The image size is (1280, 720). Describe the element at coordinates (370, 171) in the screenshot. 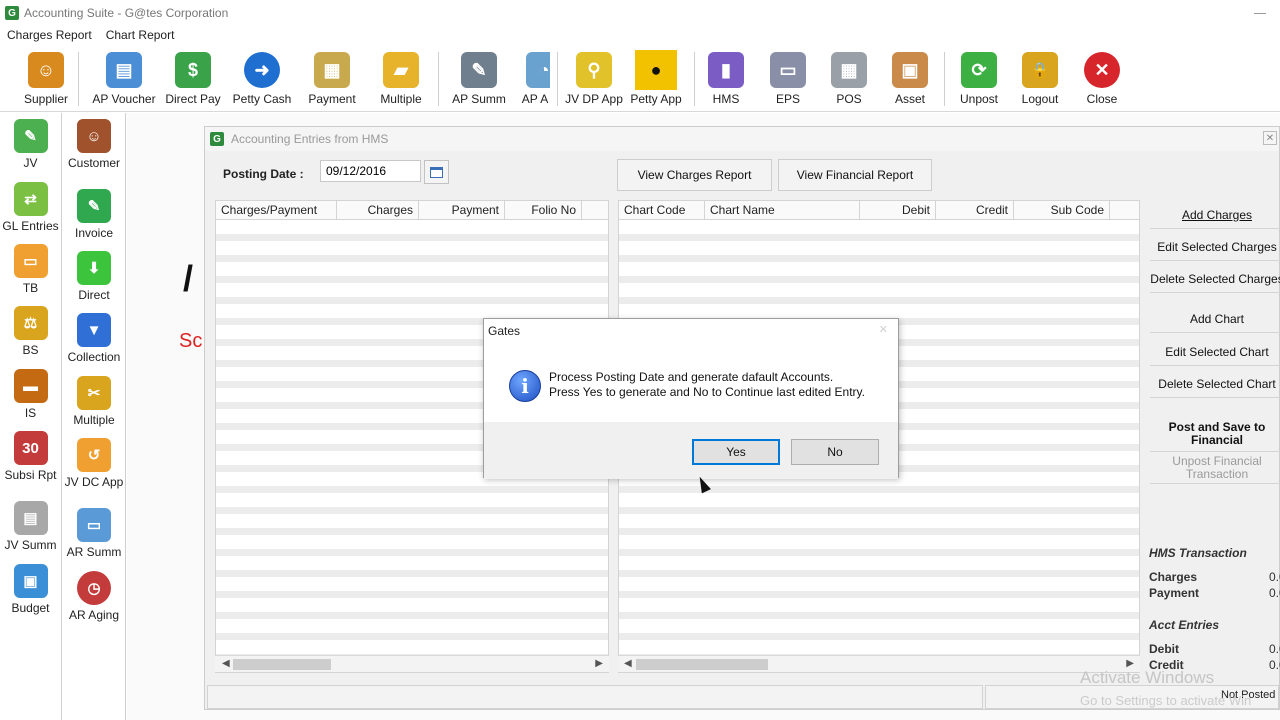

I see `posting-date-field` at that location.